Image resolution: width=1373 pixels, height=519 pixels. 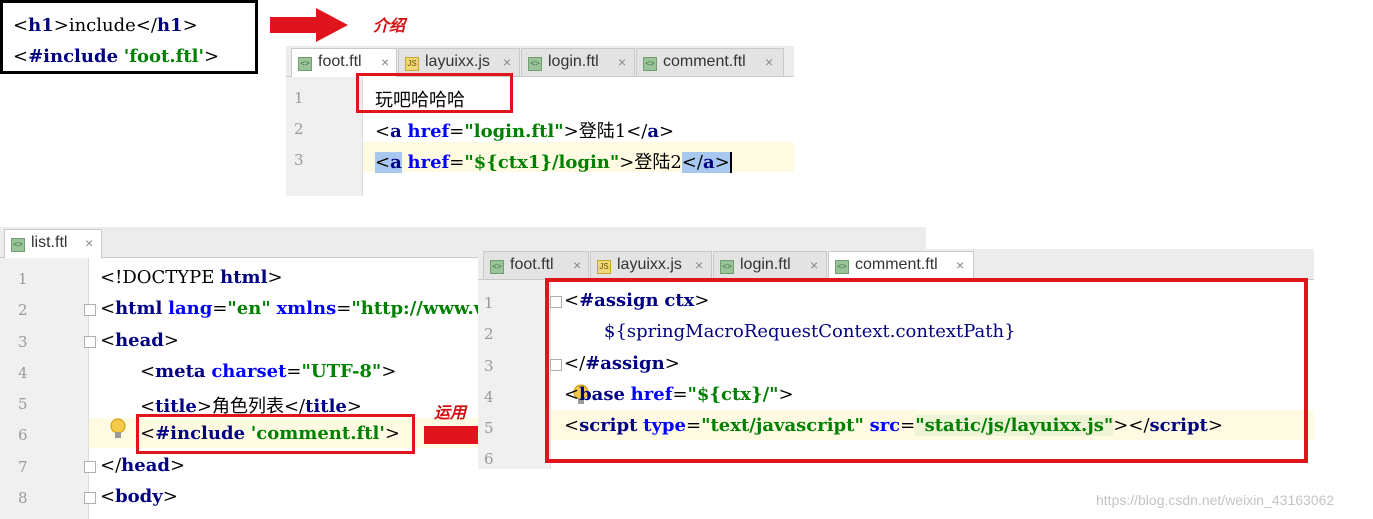 I want to click on highlight-box-include, so click(x=275, y=434).